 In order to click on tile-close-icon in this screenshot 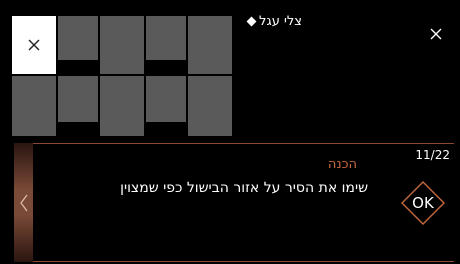, I will do `click(34, 45)`.